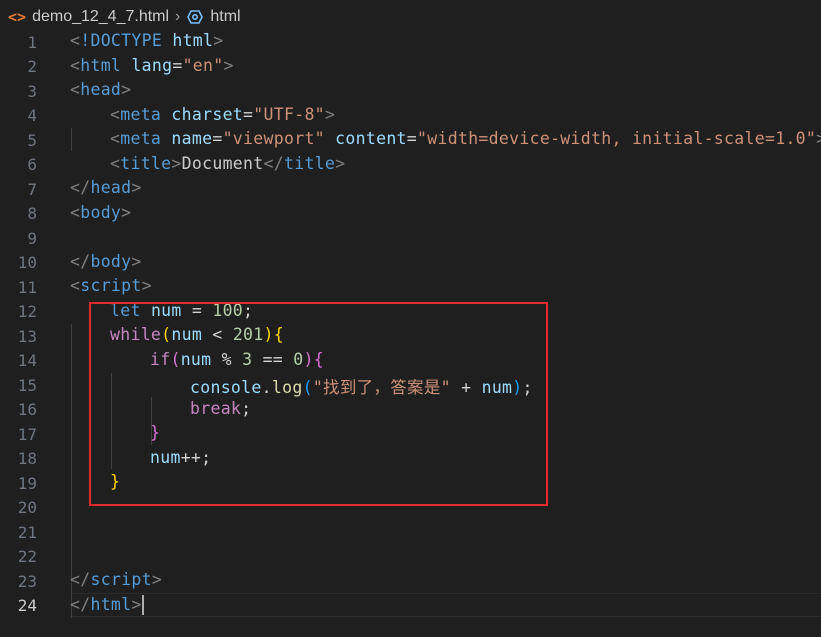  Describe the element at coordinates (27, 361) in the screenshot. I see `line-number: 14` at that location.